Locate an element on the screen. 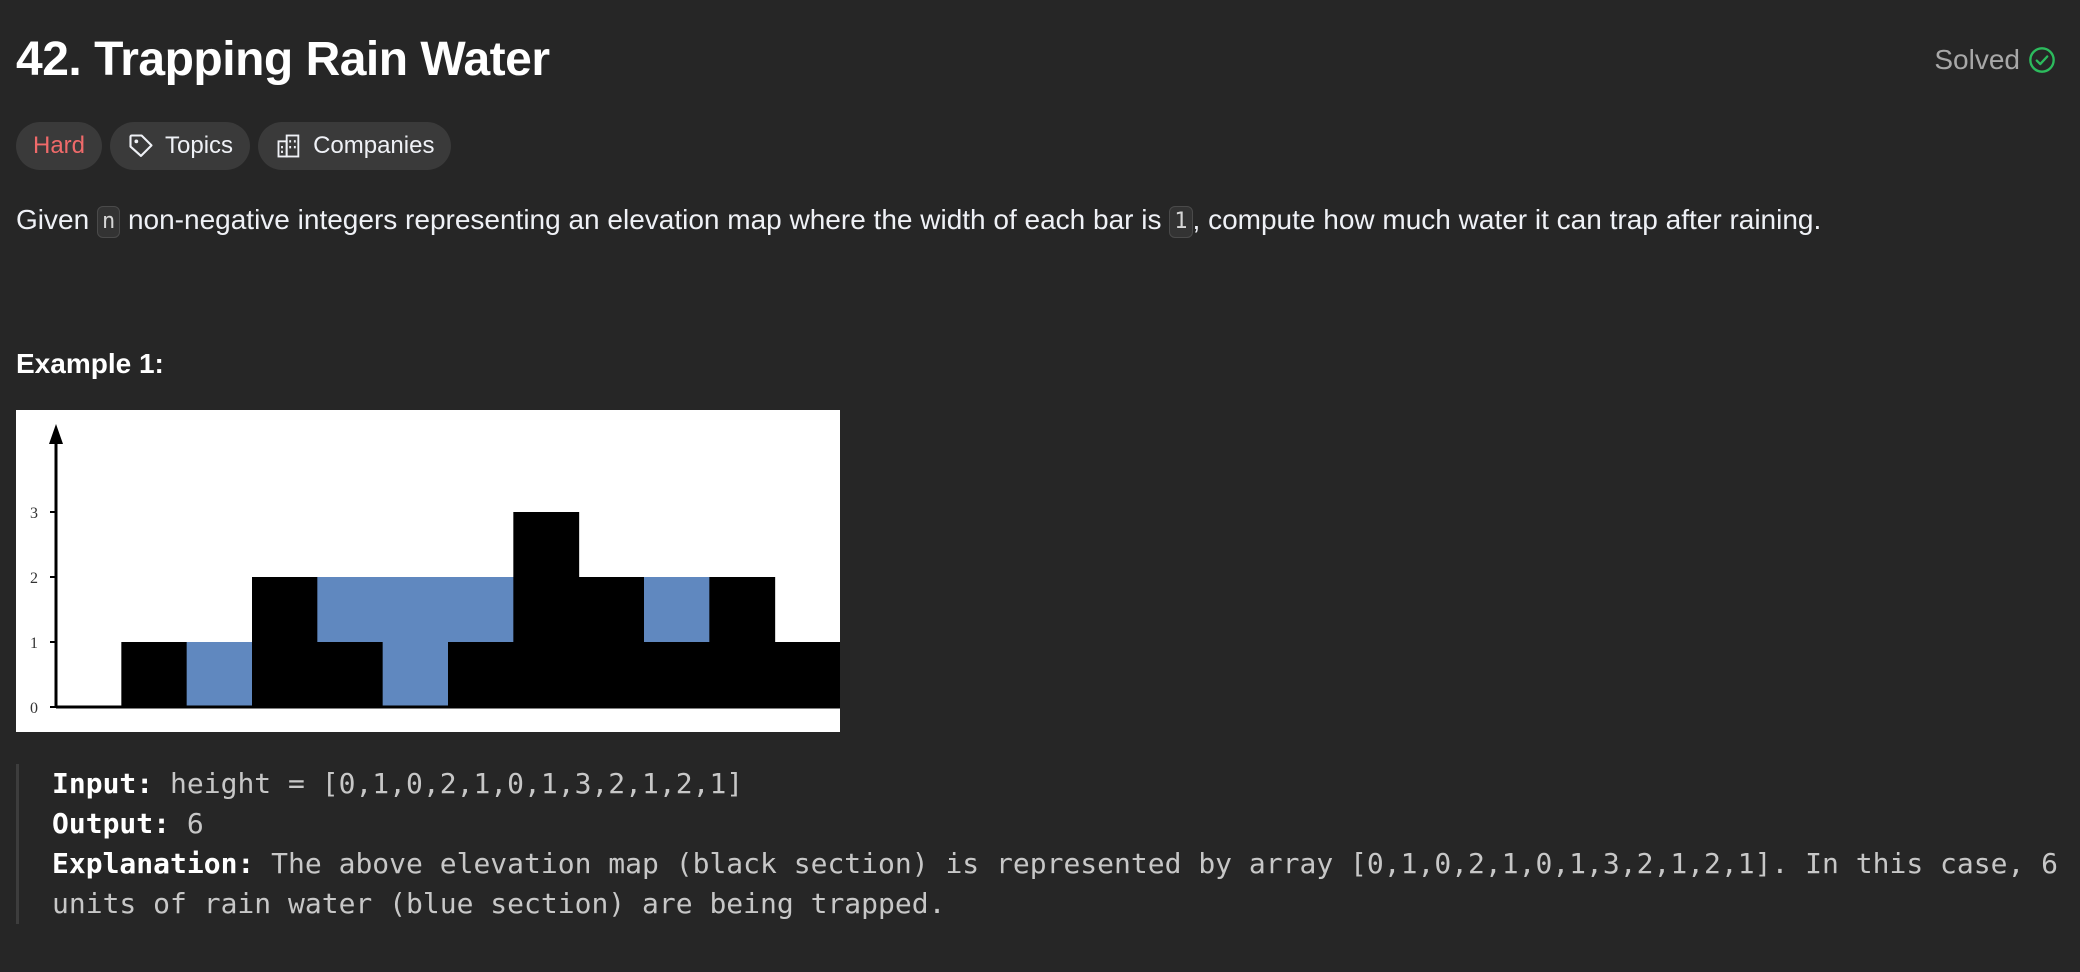  difficulty-badge: Hard is located at coordinates (59, 146).